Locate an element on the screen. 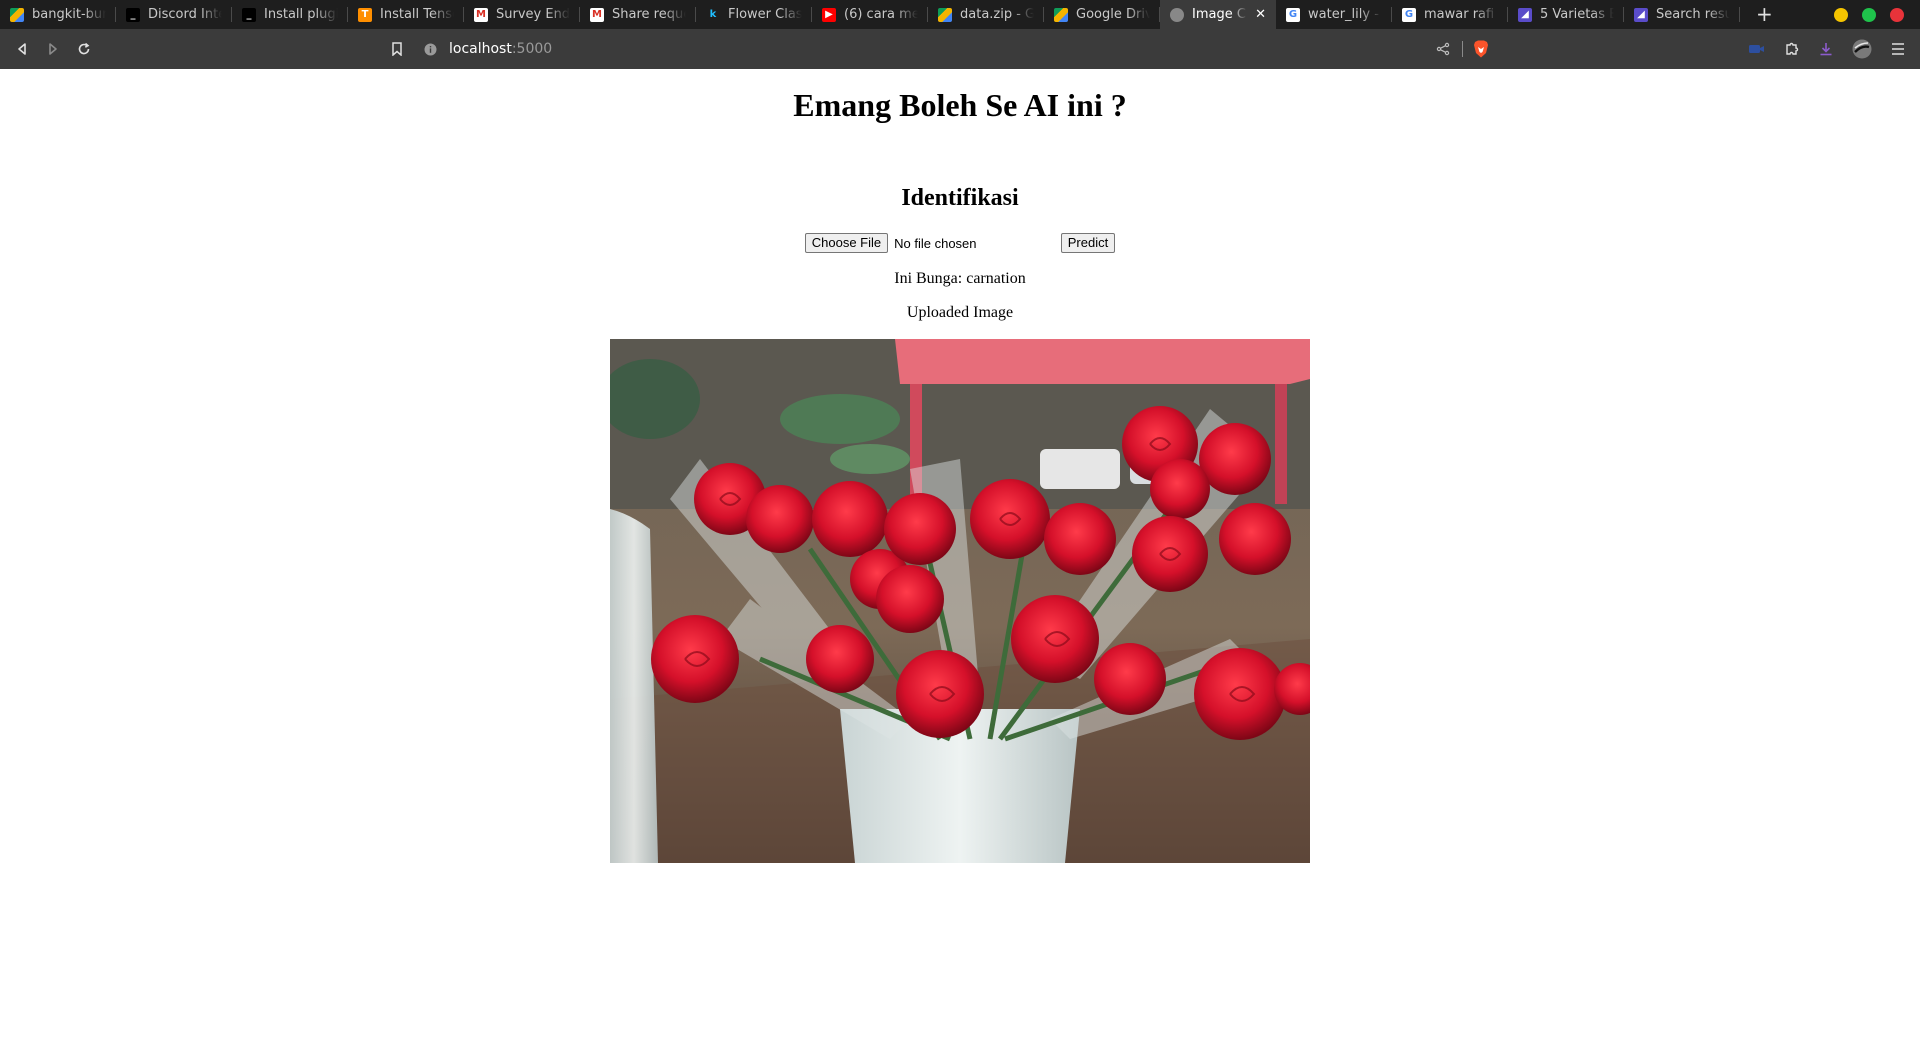 Image resolution: width=1920 pixels, height=1046 pixels. tab-title: 5 Varietas Bu is located at coordinates (1577, 14).